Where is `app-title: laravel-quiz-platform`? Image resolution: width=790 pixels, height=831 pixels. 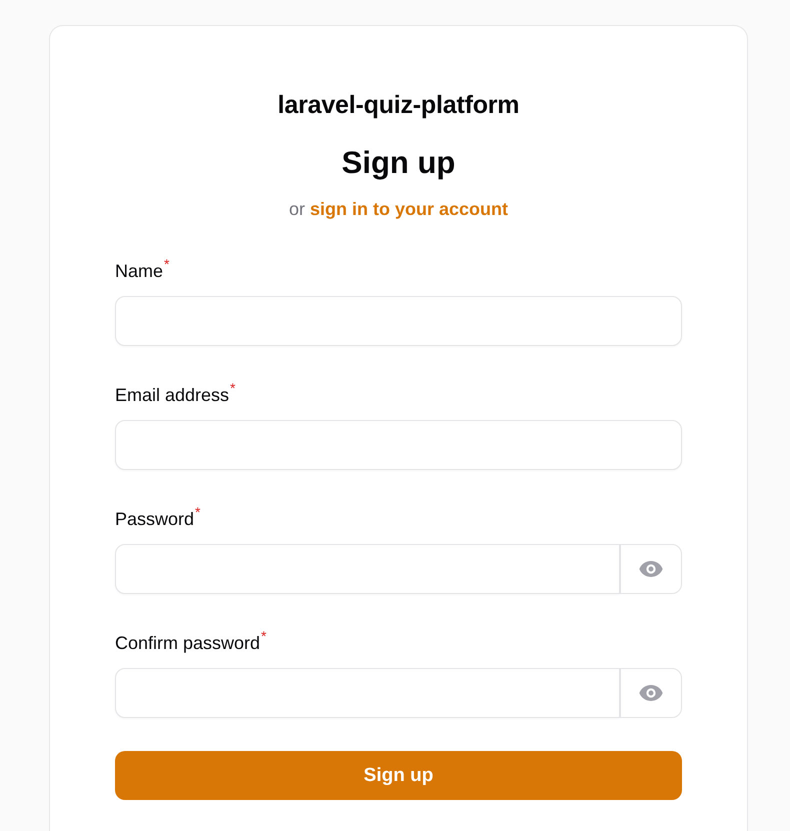 app-title: laravel-quiz-platform is located at coordinates (399, 105).